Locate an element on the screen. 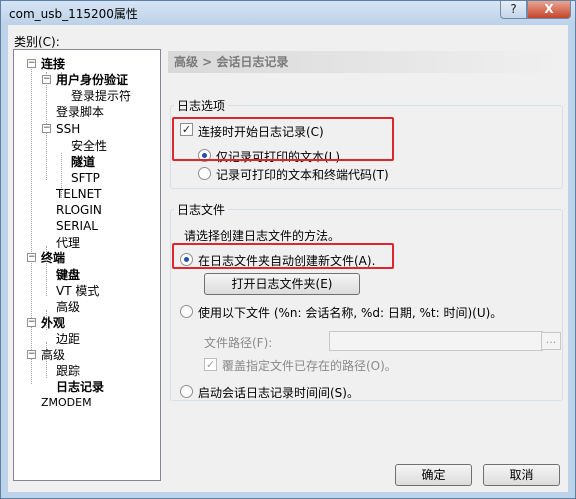 This screenshot has width=576, height=499. help-button: ? is located at coordinates (513, 10).